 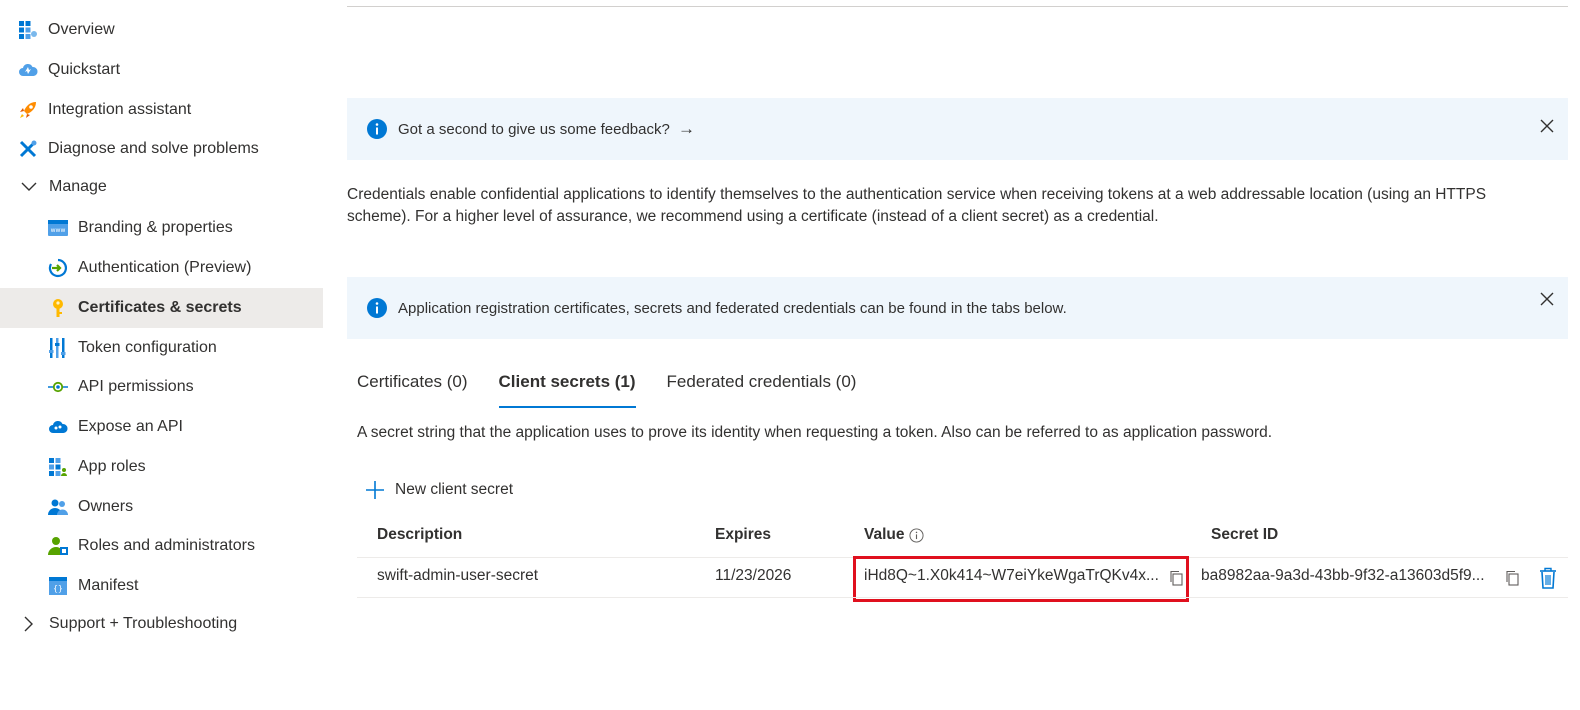 What do you see at coordinates (161, 187) in the screenshot?
I see `sidebar-group-manage: Manage` at bounding box center [161, 187].